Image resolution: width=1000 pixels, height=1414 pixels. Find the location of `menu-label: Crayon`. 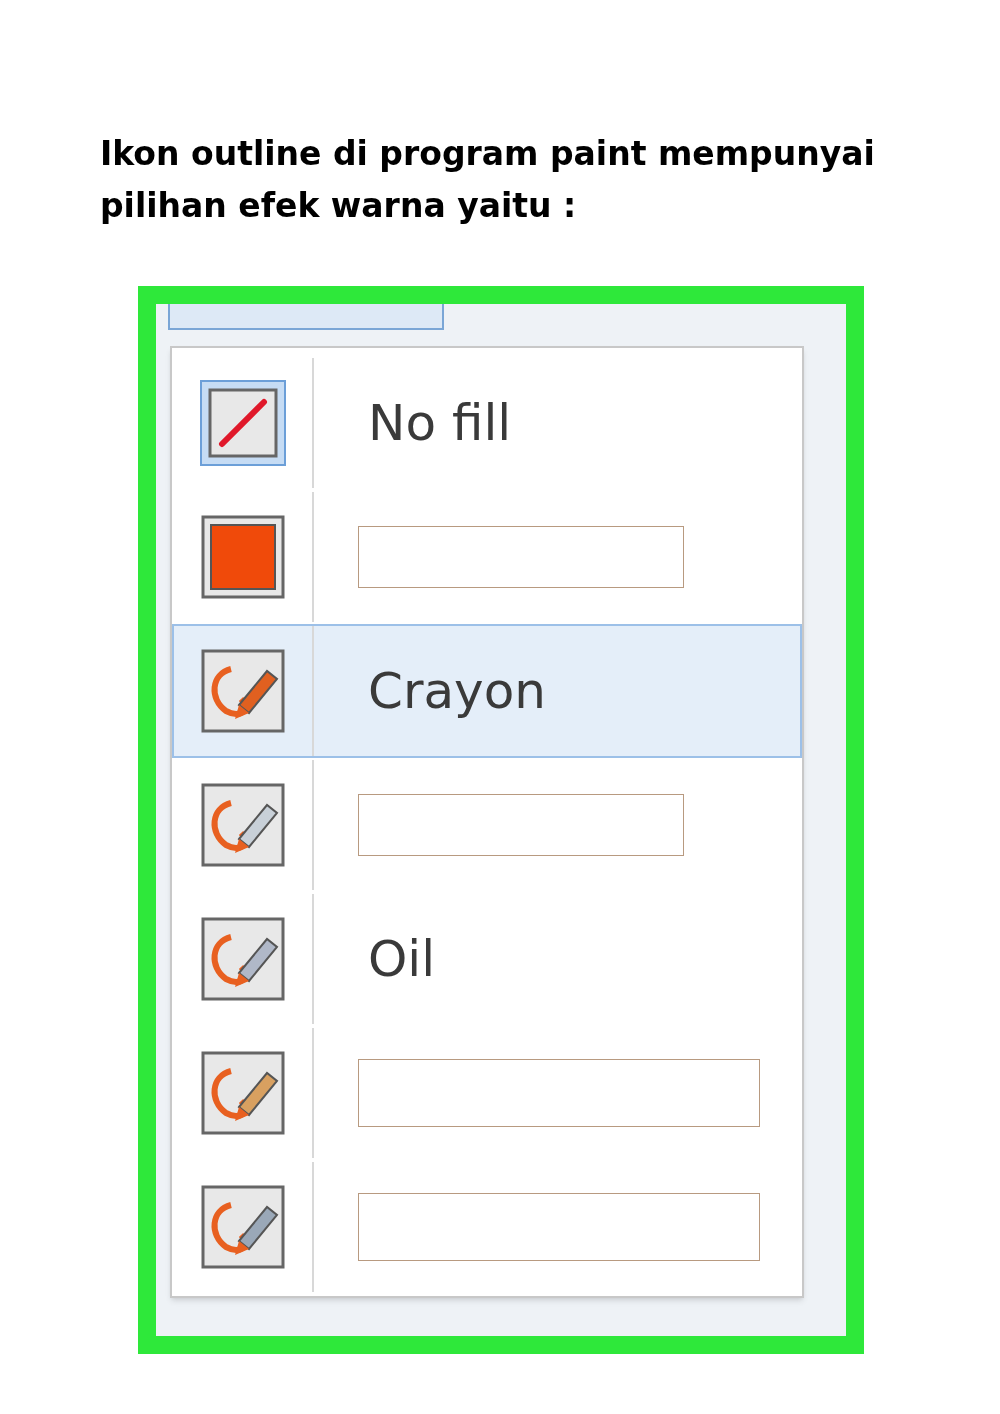

menu-label: Crayon is located at coordinates (457, 691).